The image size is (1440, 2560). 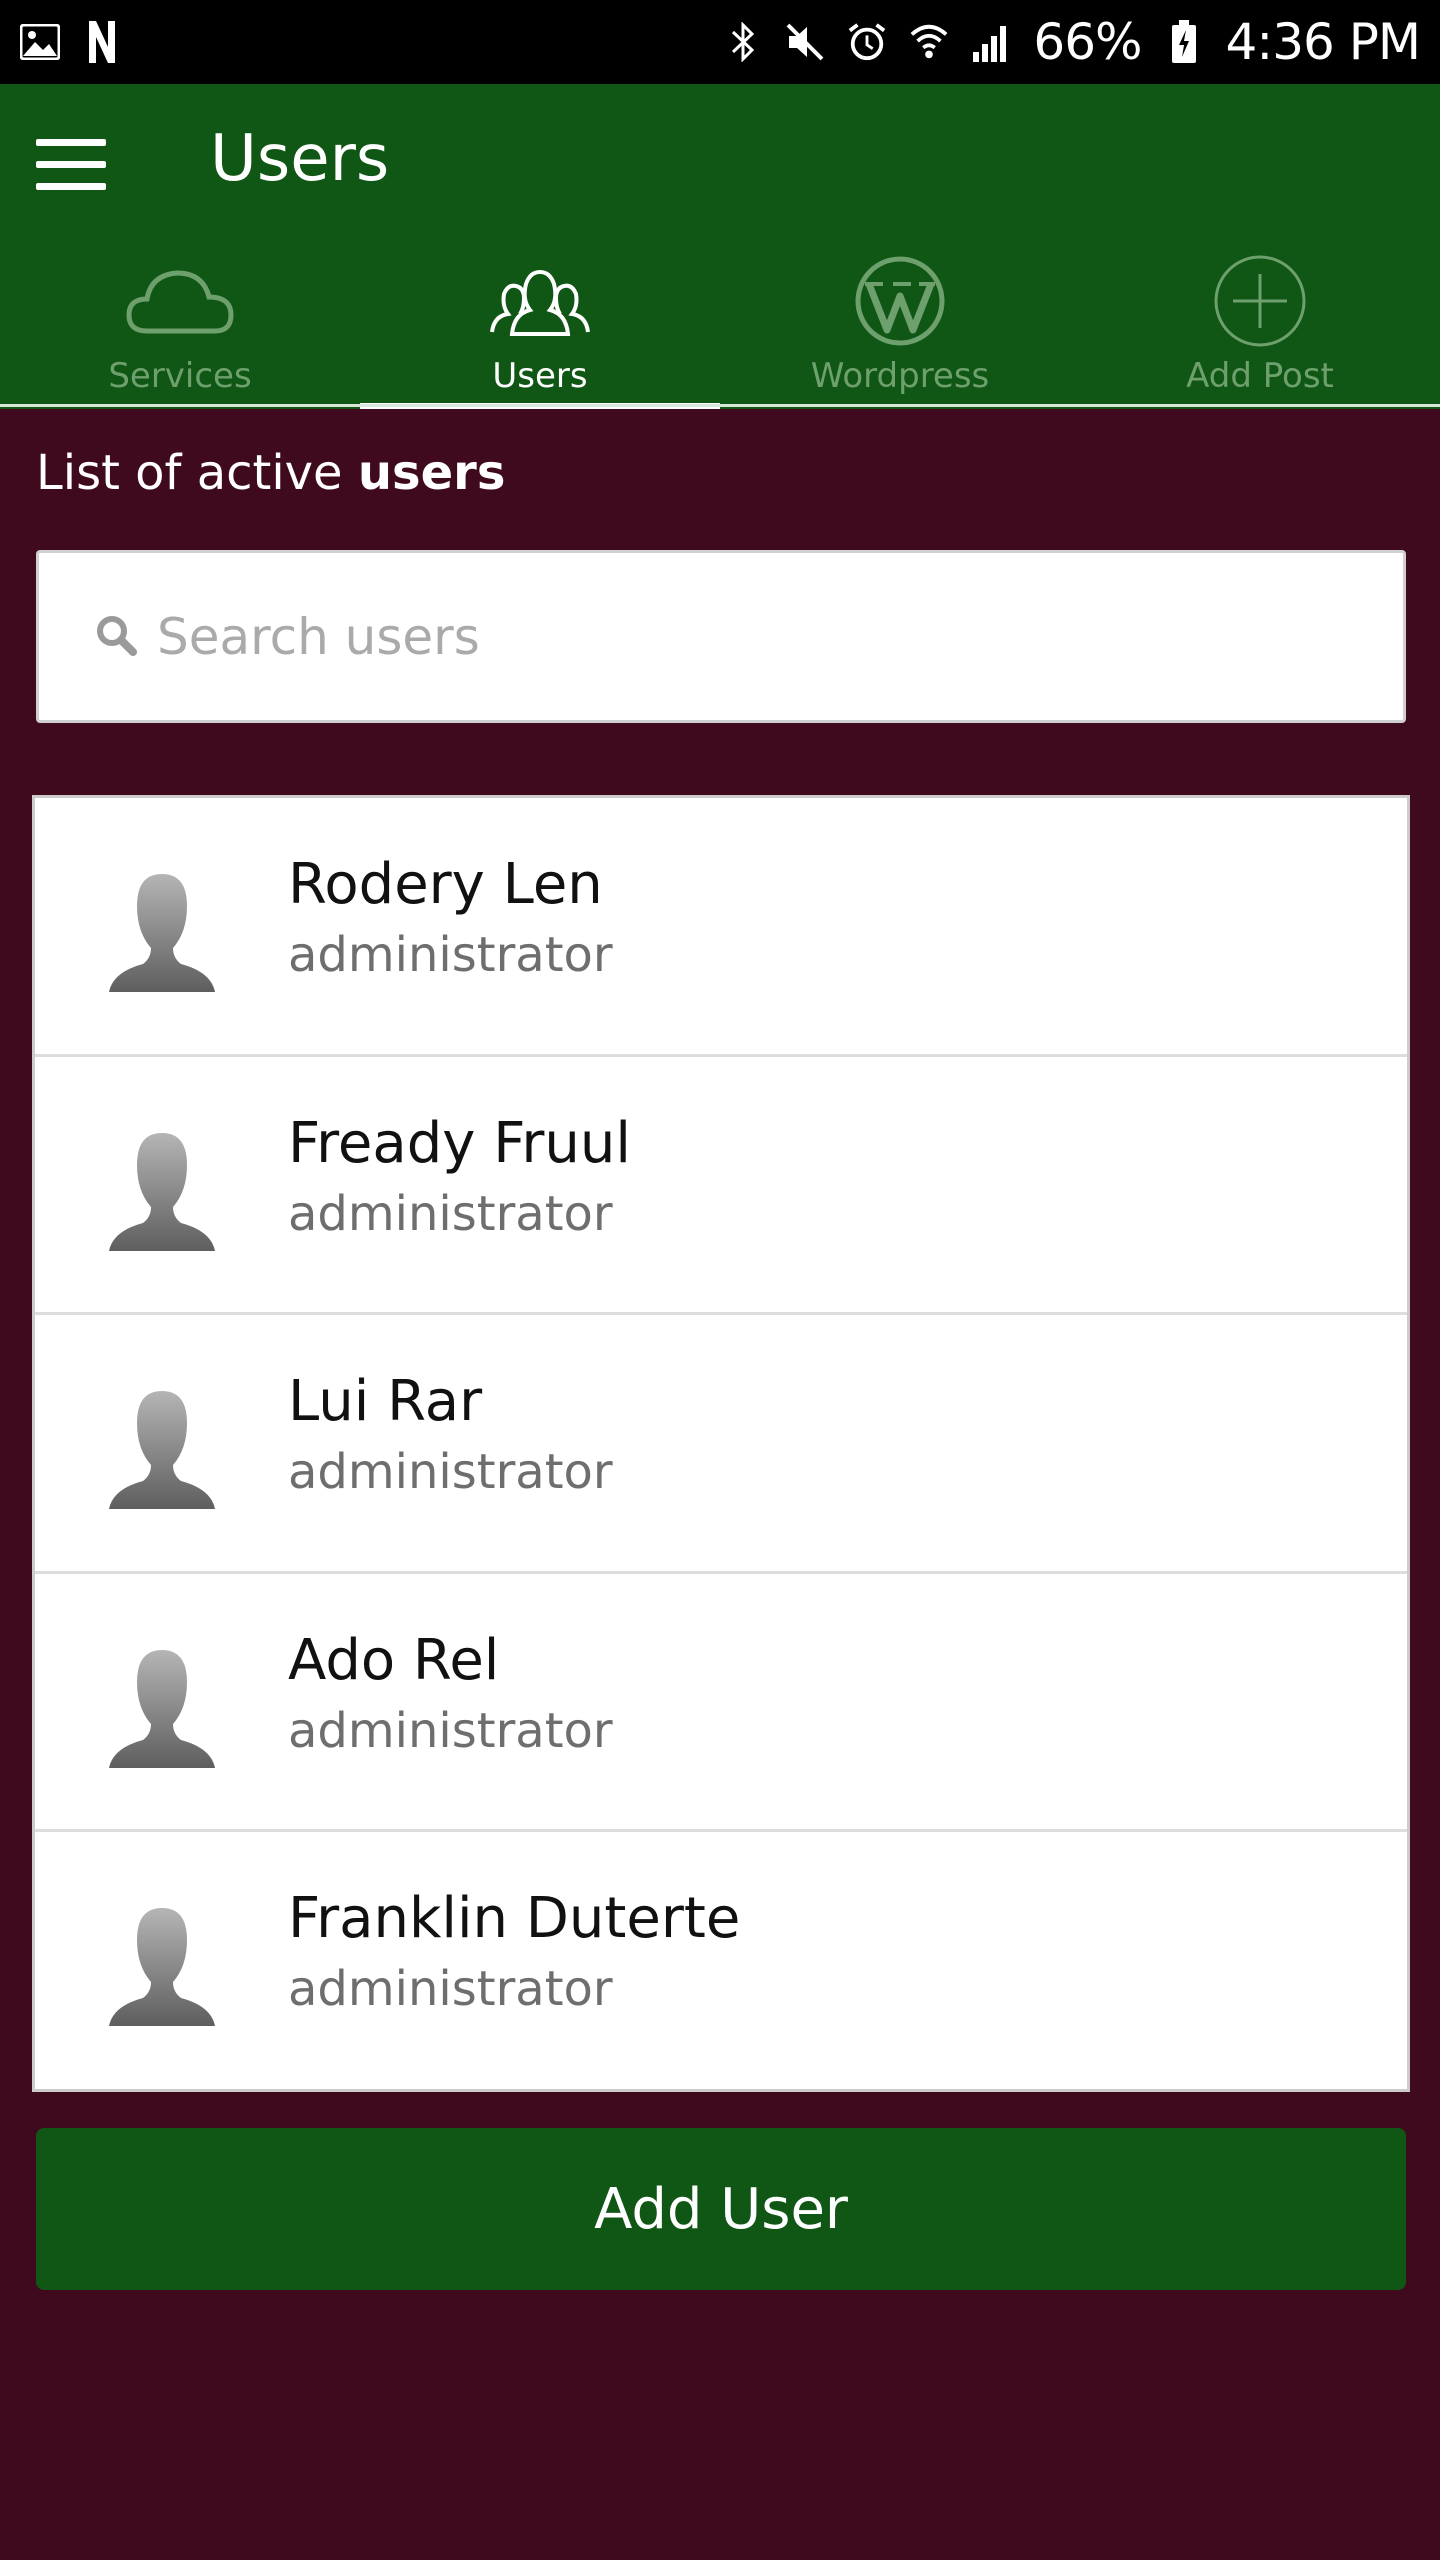 What do you see at coordinates (394, 1660) in the screenshot?
I see `user-name: Ado Rel` at bounding box center [394, 1660].